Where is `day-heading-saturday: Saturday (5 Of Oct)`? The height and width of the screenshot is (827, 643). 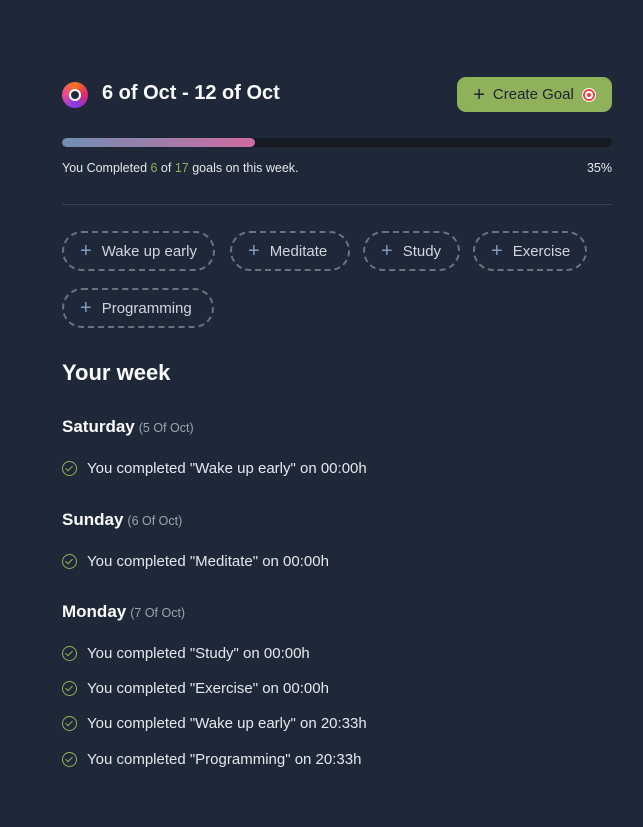 day-heading-saturday: Saturday (5 Of Oct) is located at coordinates (128, 427).